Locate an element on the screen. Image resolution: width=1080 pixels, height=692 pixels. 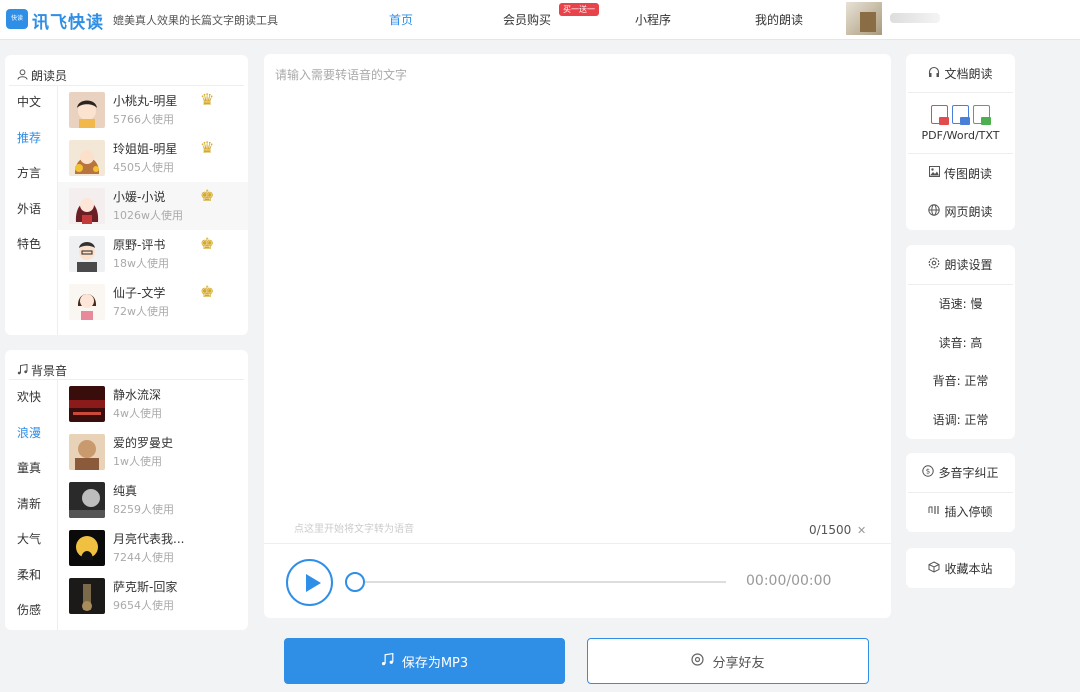
pitch-setting: 读音: 高 is located at coordinates (960, 342).